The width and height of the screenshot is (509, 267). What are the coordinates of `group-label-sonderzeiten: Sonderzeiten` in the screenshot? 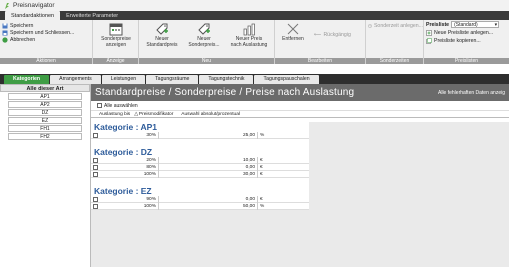 It's located at (394, 61).